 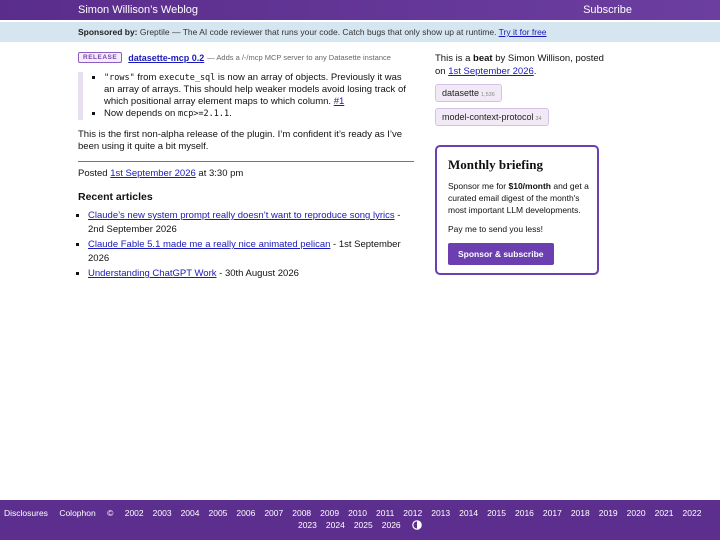 I want to click on copyright-symbol: ©, so click(x=110, y=513).